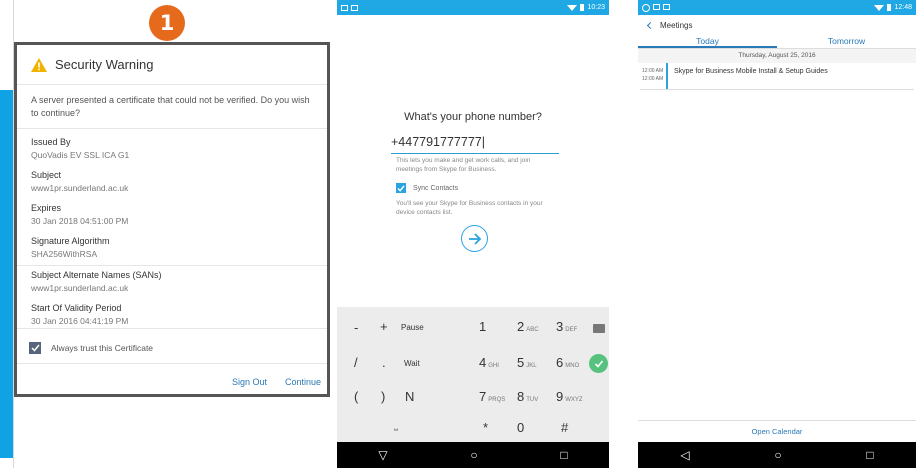 This screenshot has height=468, width=920. What do you see at coordinates (473, 117) in the screenshot?
I see `page-title: What's your phone number?` at bounding box center [473, 117].